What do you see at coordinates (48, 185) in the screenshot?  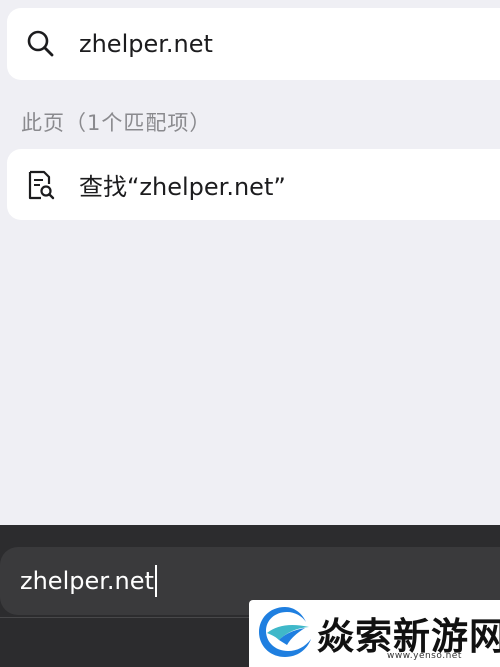 I see `find-in-page-icon` at bounding box center [48, 185].